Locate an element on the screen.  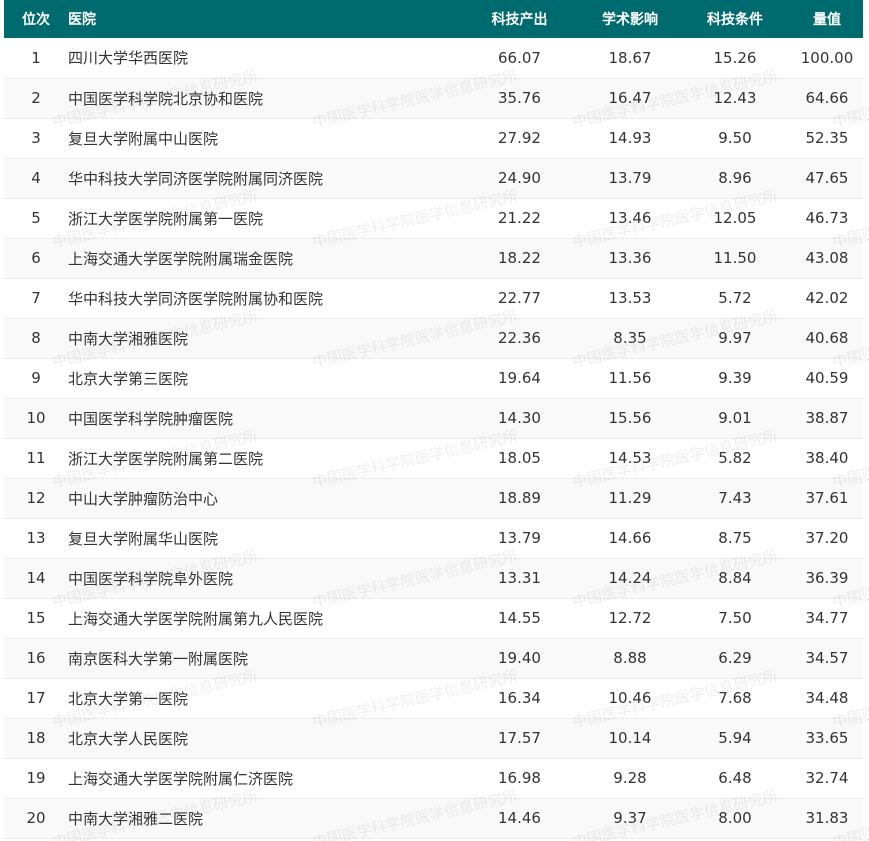
cell-hospital: 中国医学科学院肿瘤医院 is located at coordinates (151, 418).